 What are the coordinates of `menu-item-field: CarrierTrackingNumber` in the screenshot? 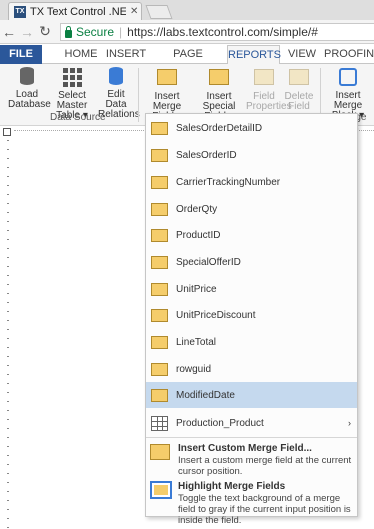 It's located at (251, 182).